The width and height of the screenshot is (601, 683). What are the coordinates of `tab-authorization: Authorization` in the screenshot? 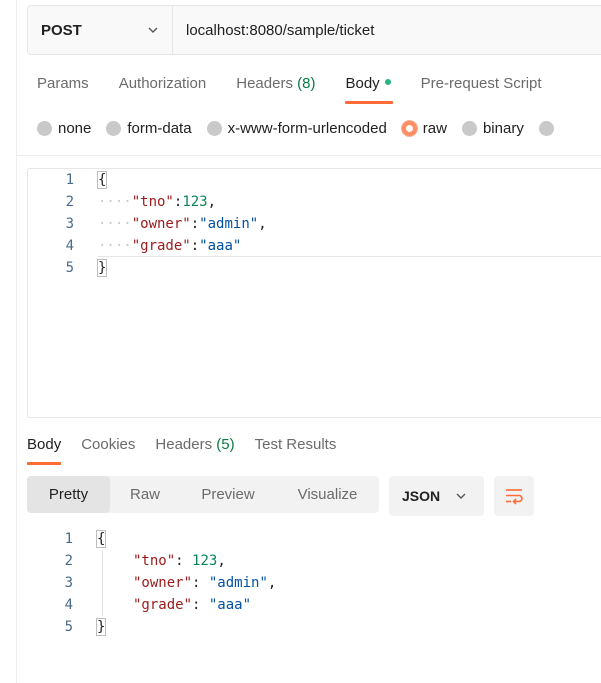 It's located at (163, 90).